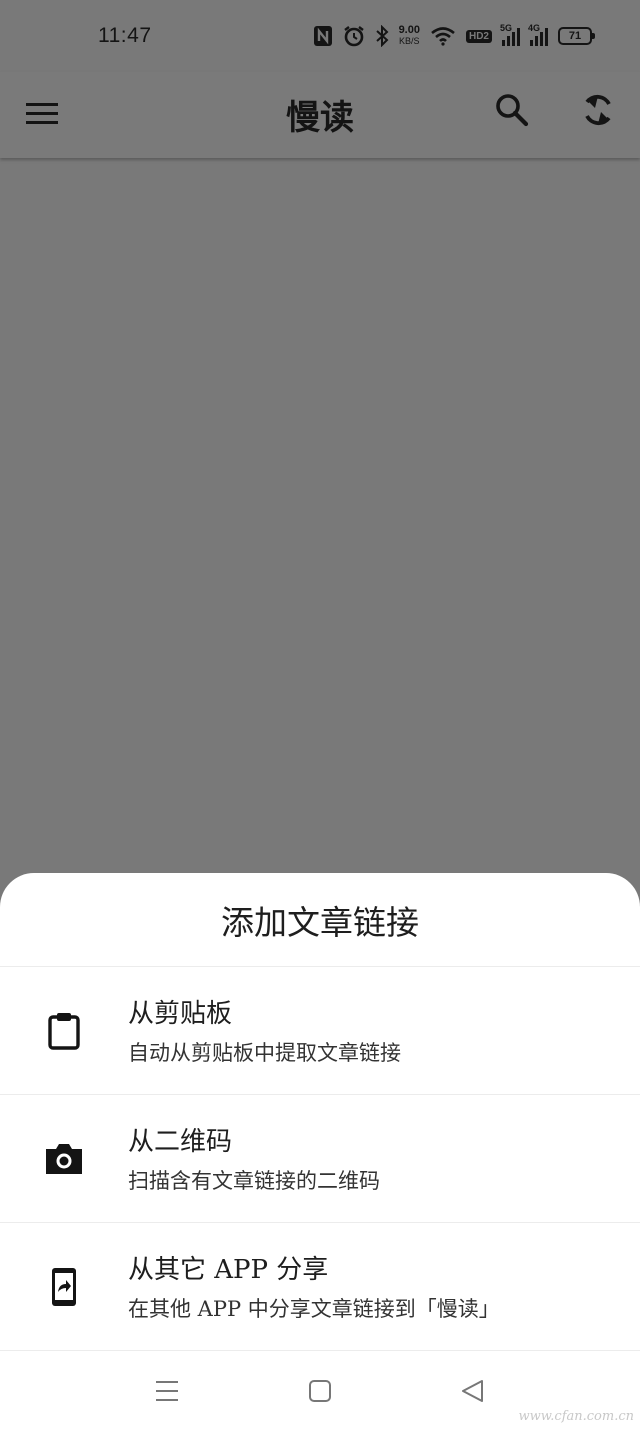 Image resolution: width=640 pixels, height=1430 pixels. I want to click on home-icon, so click(320, 1391).